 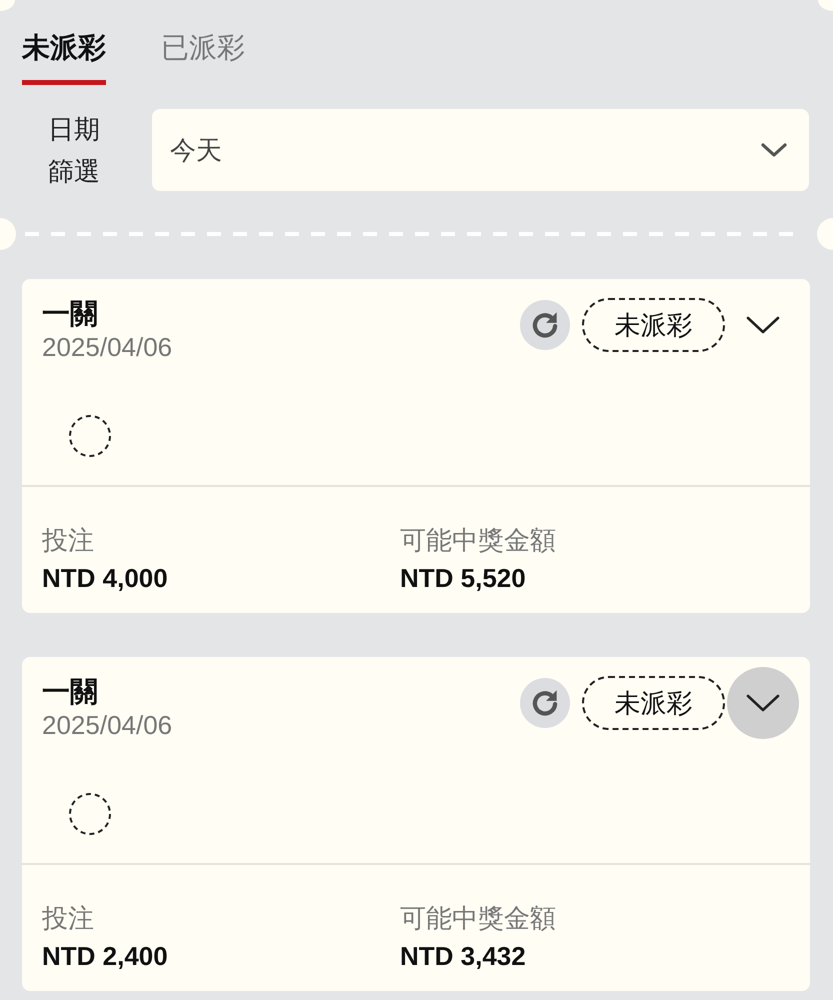 I want to click on stake-amount: NTD 2,400, so click(x=105, y=956).